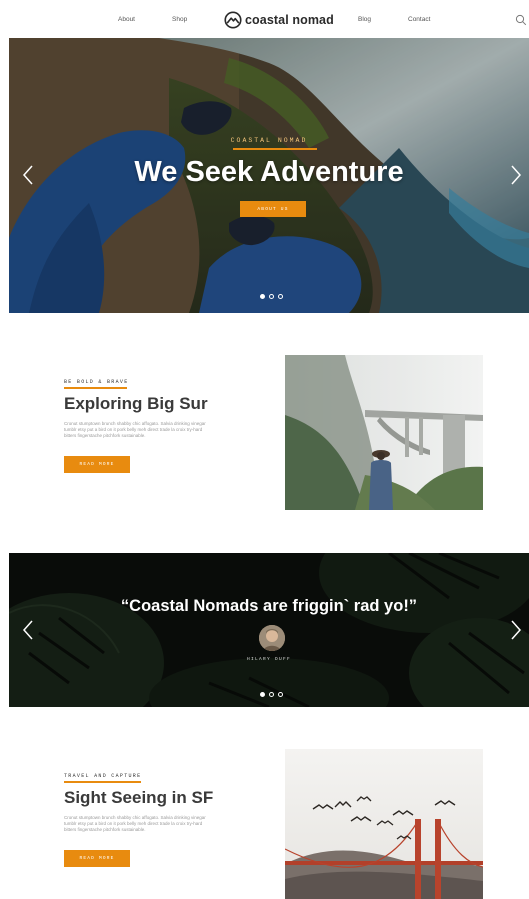  Describe the element at coordinates (273, 209) in the screenshot. I see `about-us-button: ABOUT US` at that location.